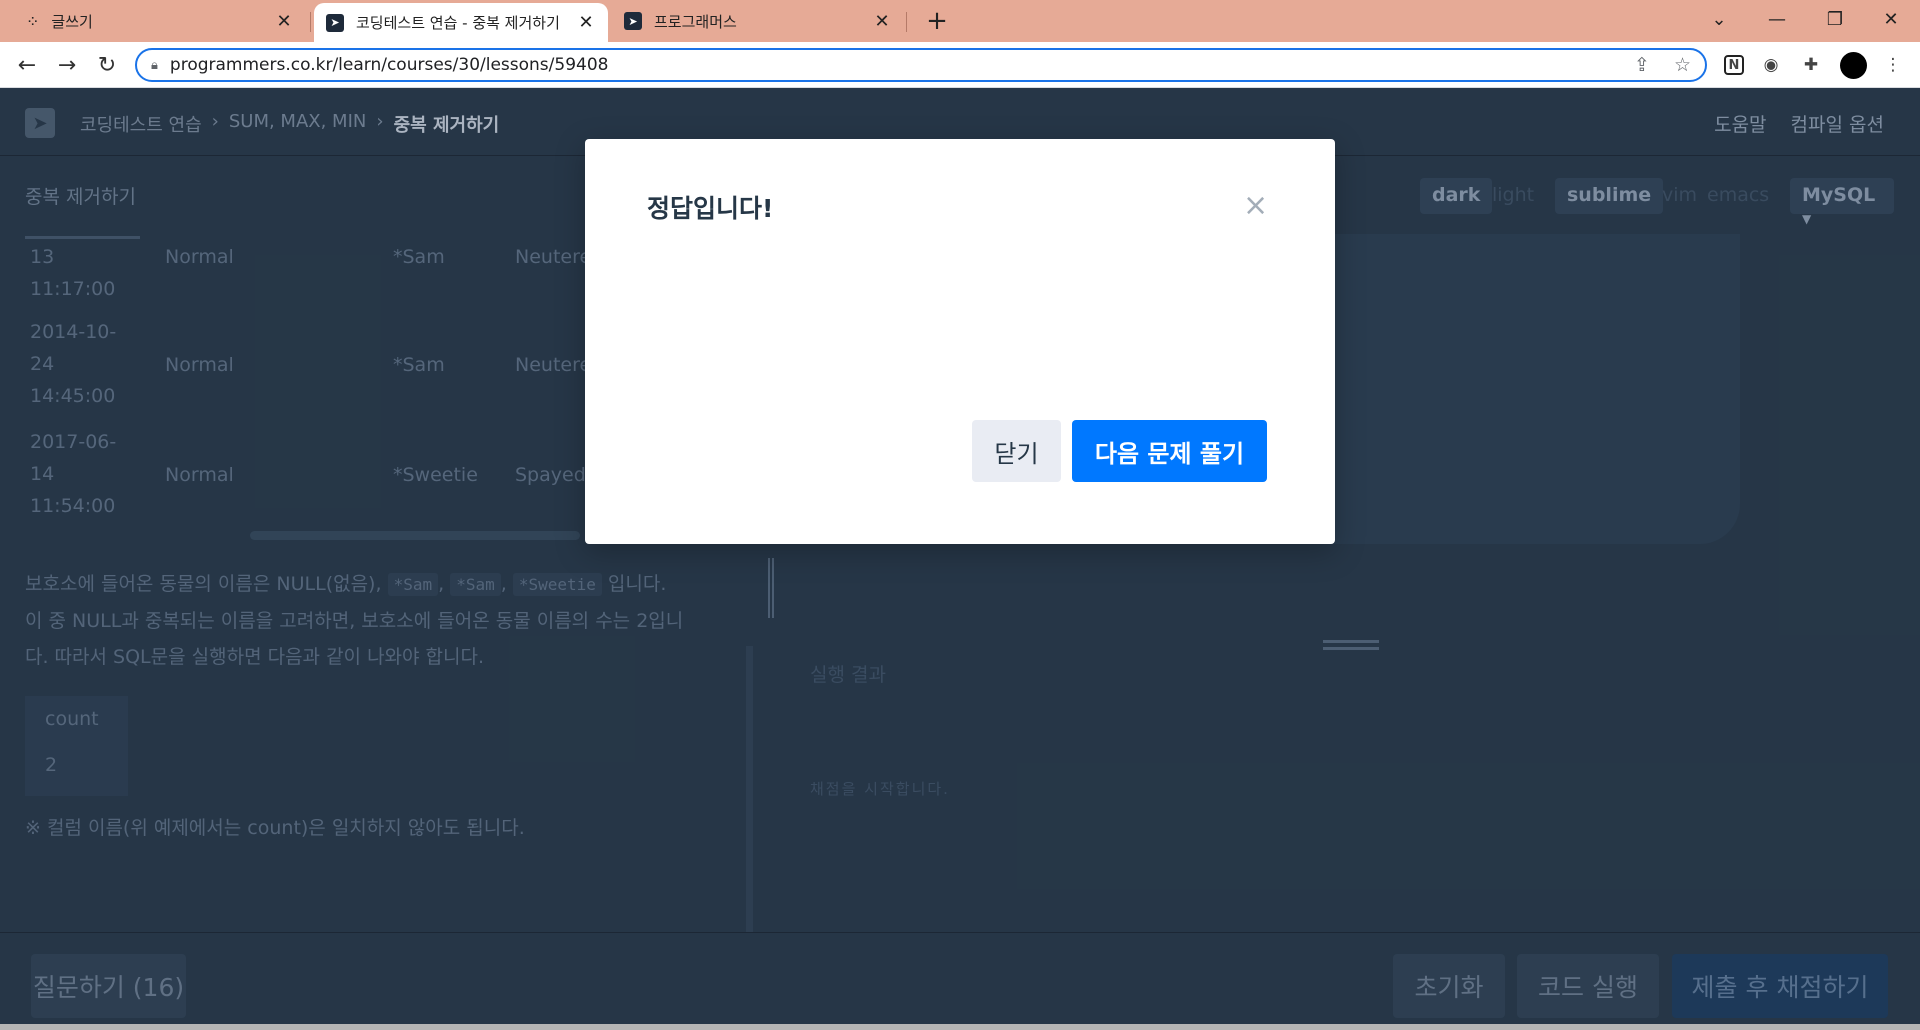  I want to click on window-bottom-edge, so click(960, 1027).